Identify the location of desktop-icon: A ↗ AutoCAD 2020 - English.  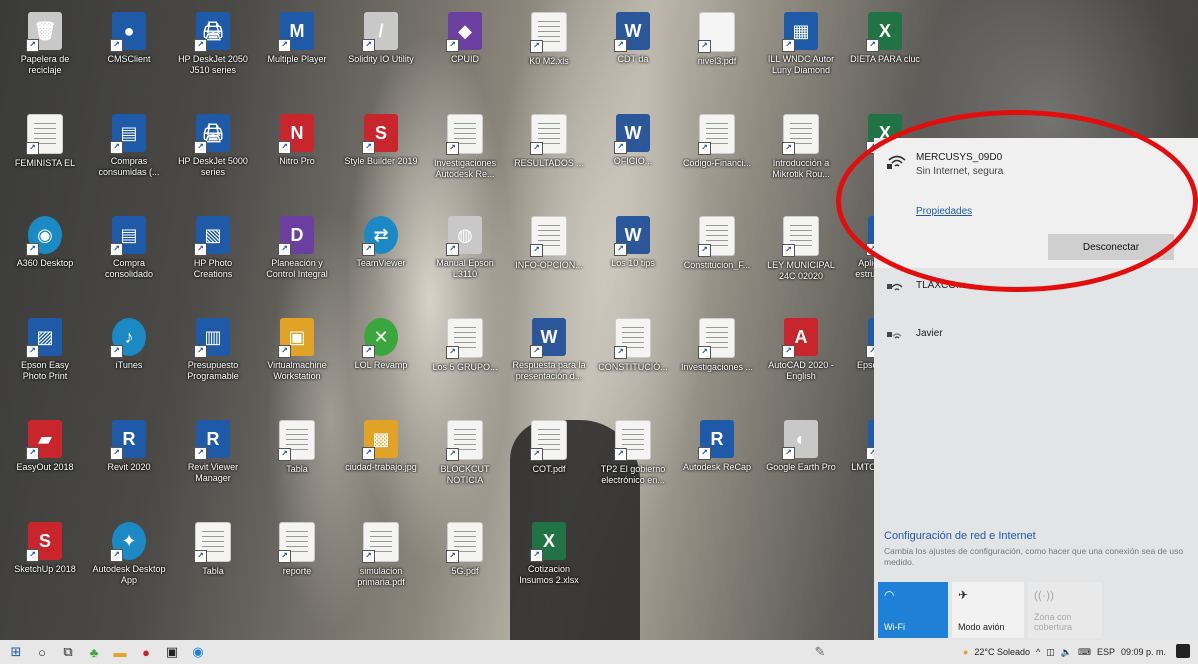
(801, 356).